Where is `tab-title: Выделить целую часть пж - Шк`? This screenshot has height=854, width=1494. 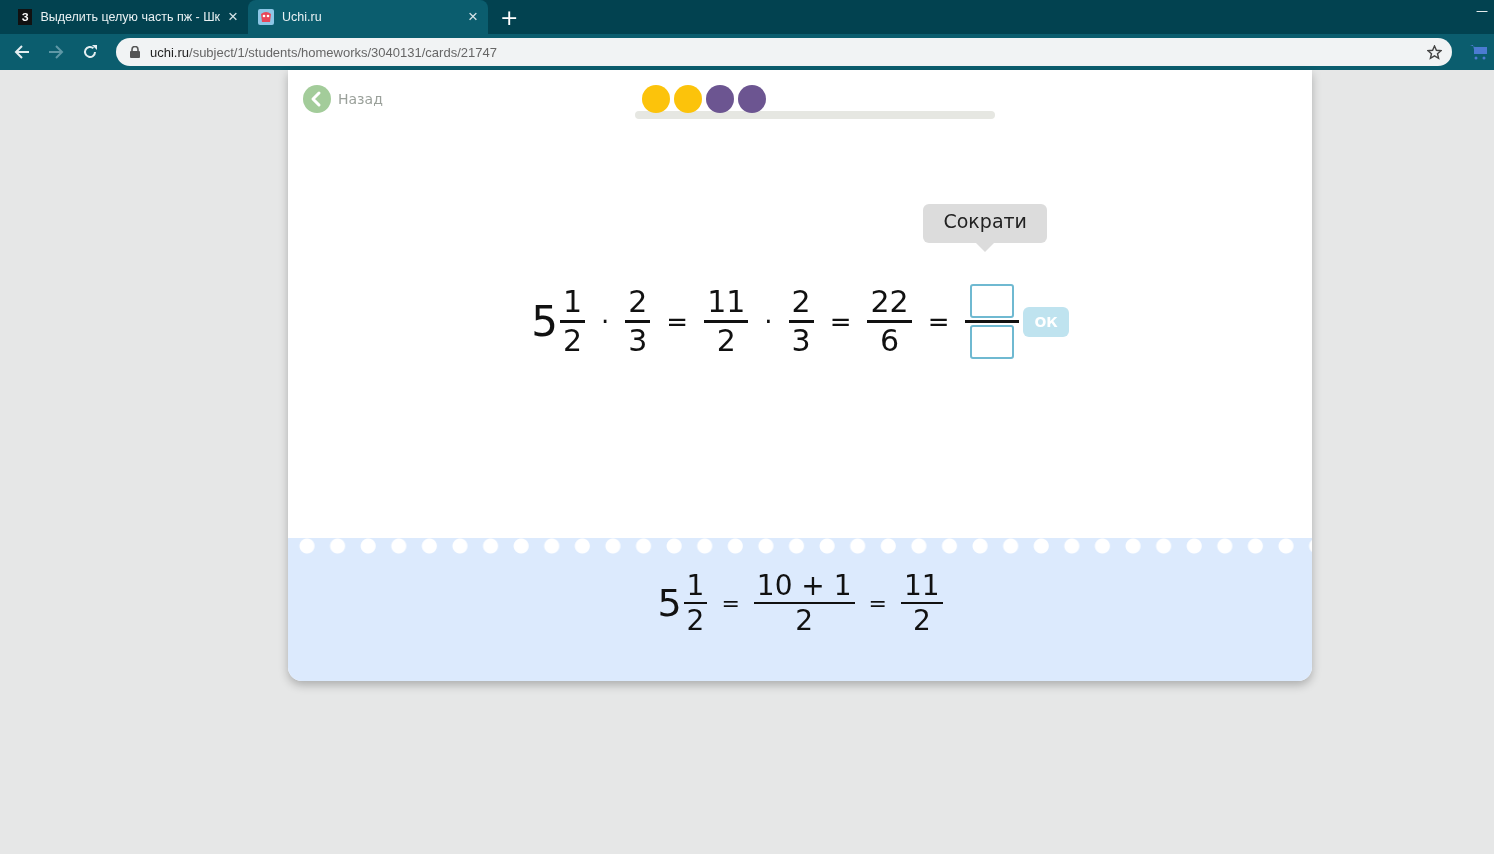
tab-title: Выделить целую часть пж - Шк is located at coordinates (130, 17).